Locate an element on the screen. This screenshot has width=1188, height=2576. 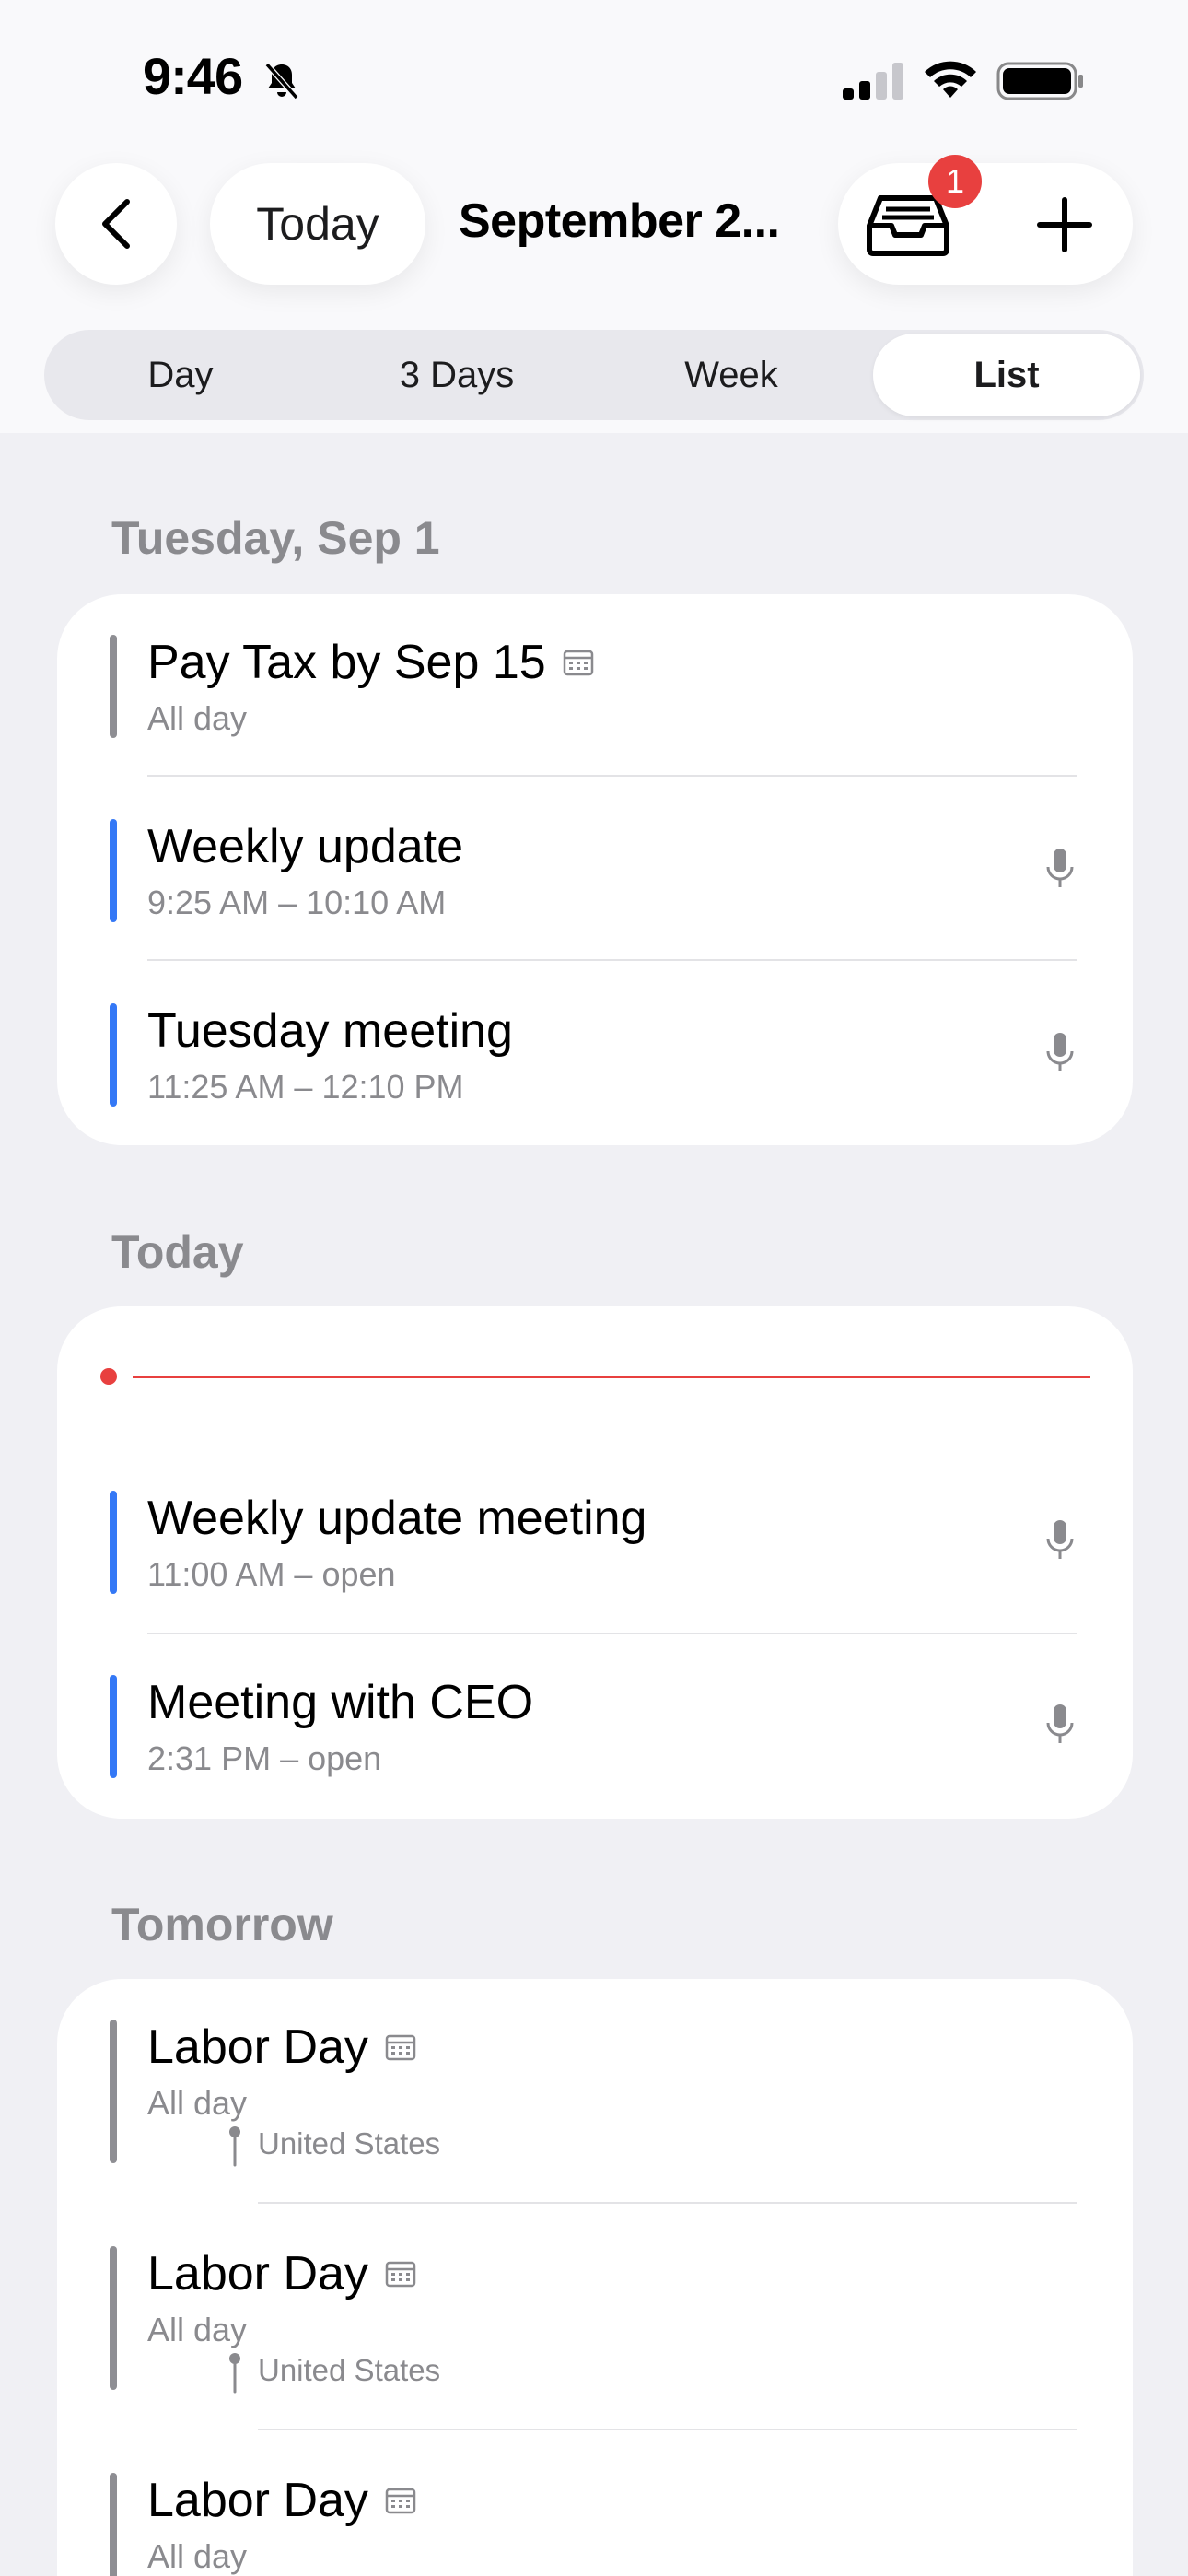
header-actions is located at coordinates (985, 224).